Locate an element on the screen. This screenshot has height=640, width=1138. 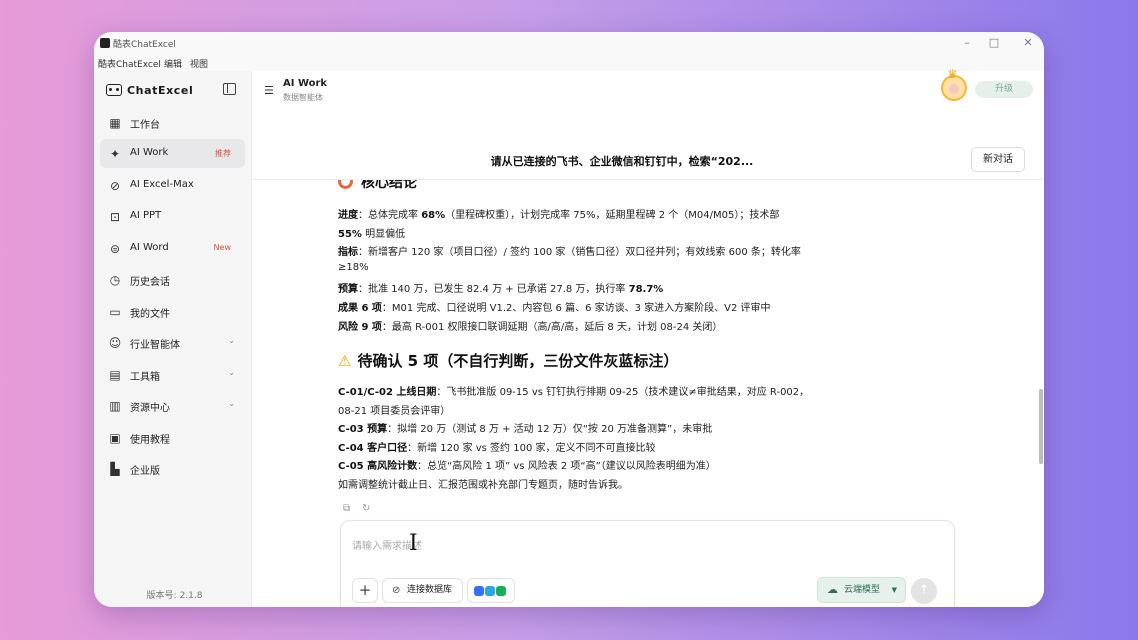
link-icon: ⊘ is located at coordinates (396, 590).